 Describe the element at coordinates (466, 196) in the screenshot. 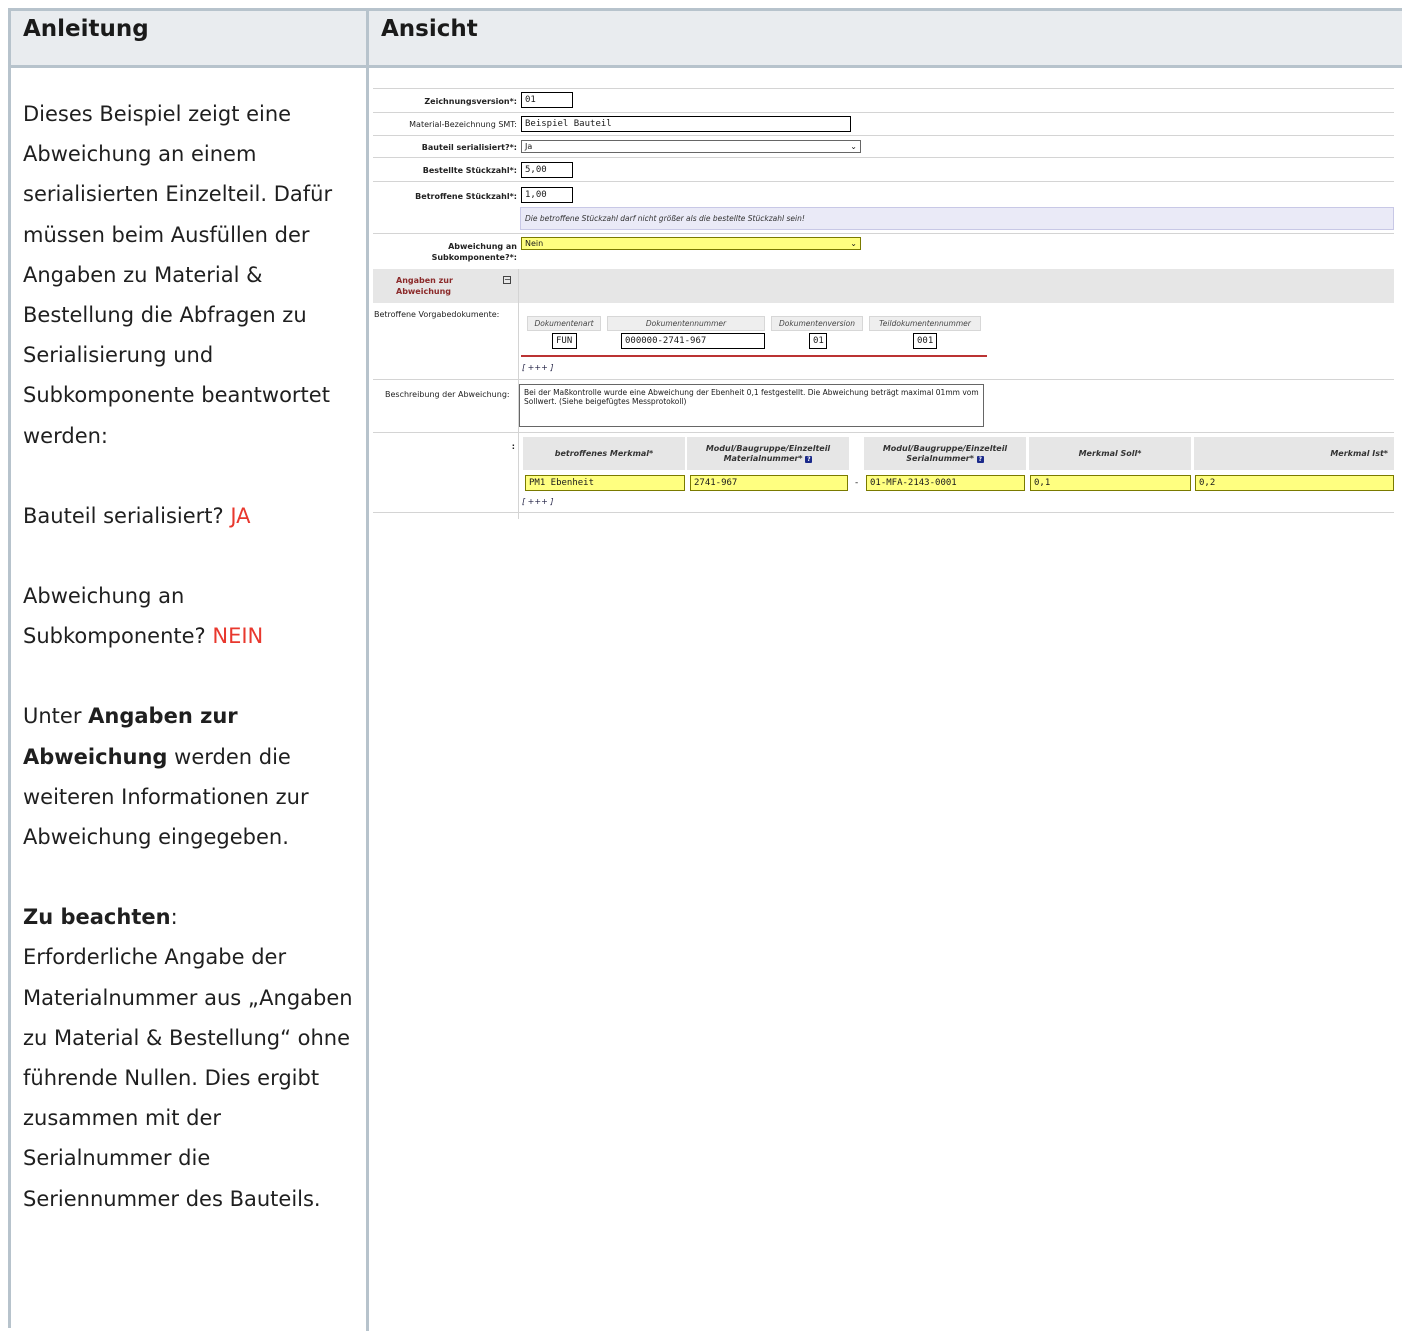

I see `betroffene-stueckzahl-label: Betroffene Stückzahl*:` at that location.